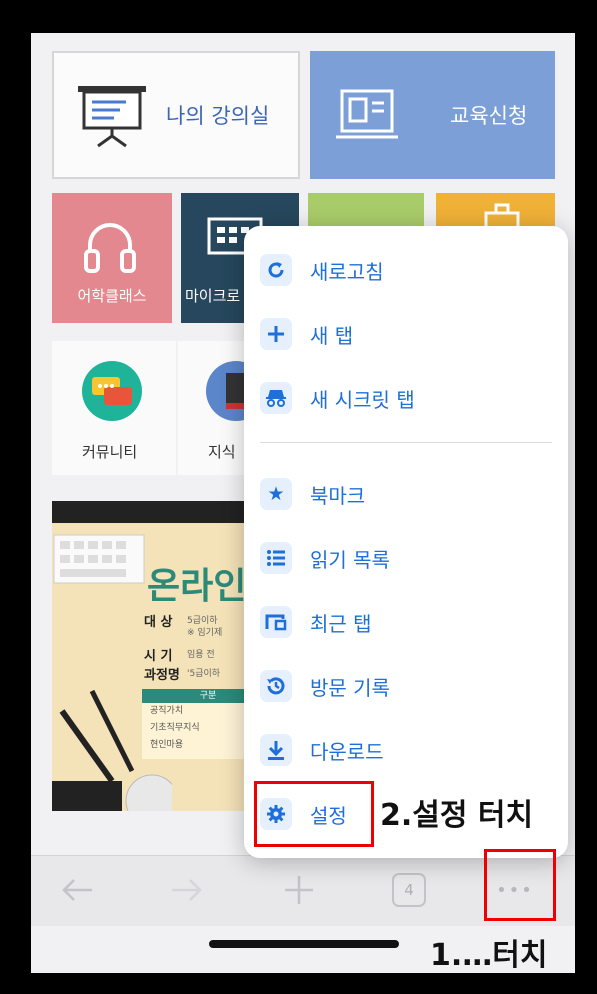  I want to click on tab-count-badge: 4, so click(409, 890).